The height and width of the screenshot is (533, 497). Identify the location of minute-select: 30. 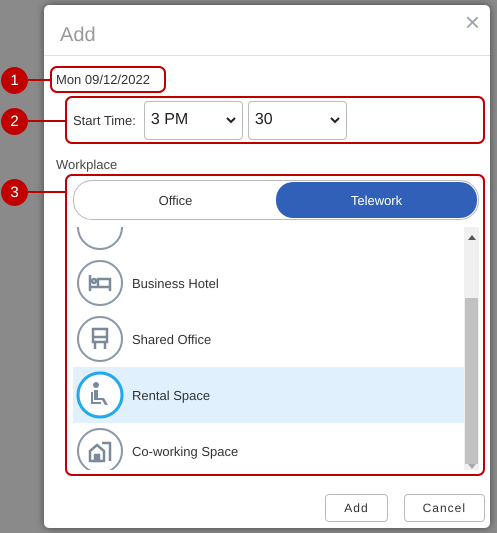
(297, 120).